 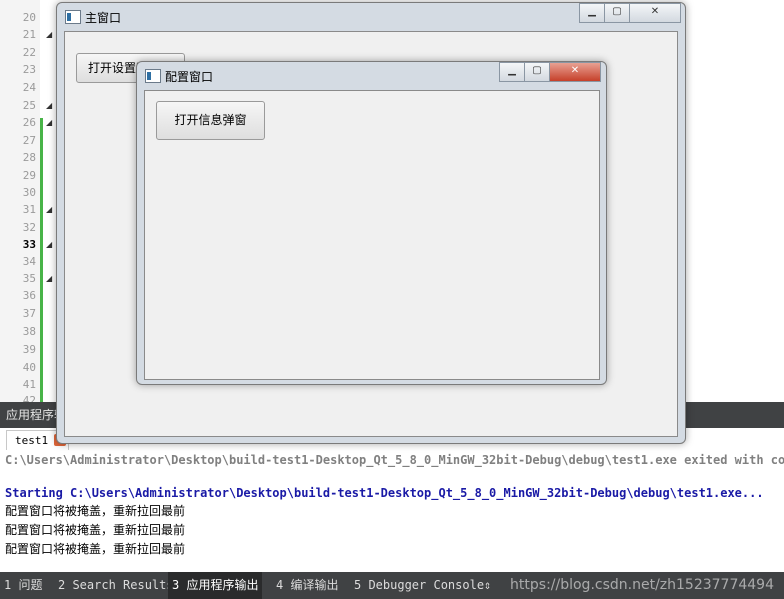 I want to click on line-number: 28, so click(x=29, y=157).